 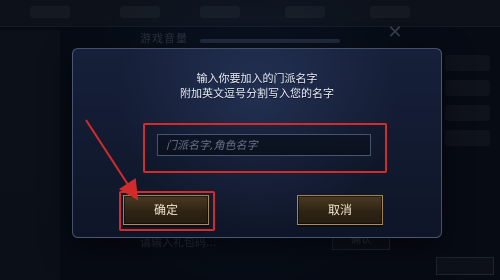 What do you see at coordinates (340, 210) in the screenshot?
I see `cancel-button: 取消` at bounding box center [340, 210].